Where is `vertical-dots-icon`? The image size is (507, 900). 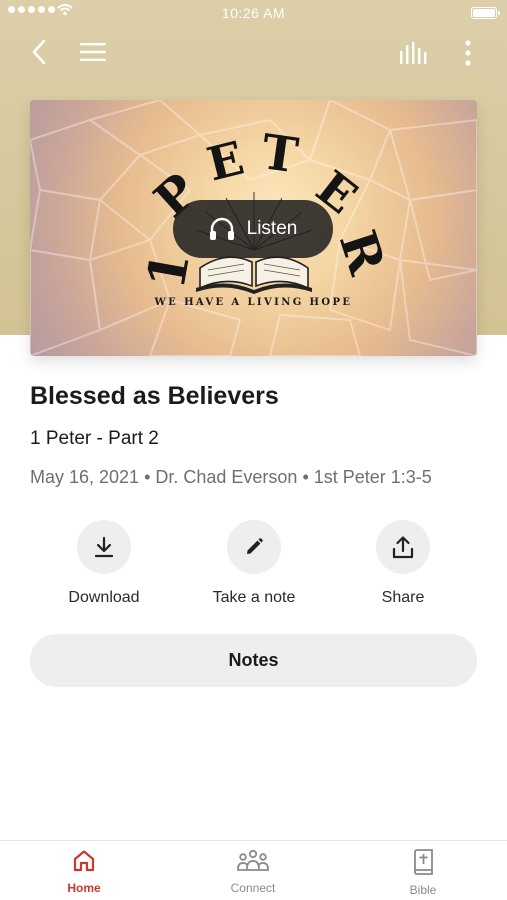 vertical-dots-icon is located at coordinates (468, 53).